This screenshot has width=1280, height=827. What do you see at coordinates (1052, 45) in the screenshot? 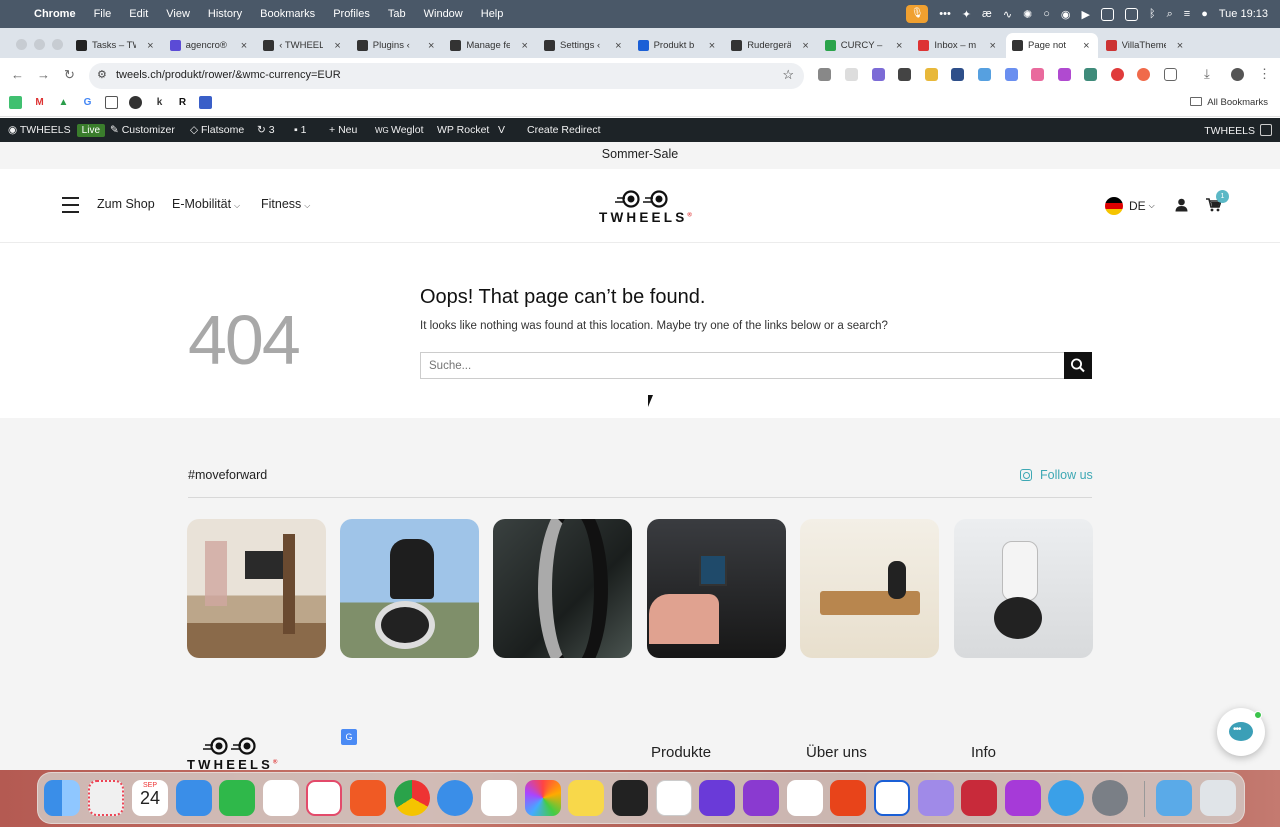
I see `browser-tab: Page not ×` at bounding box center [1052, 45].